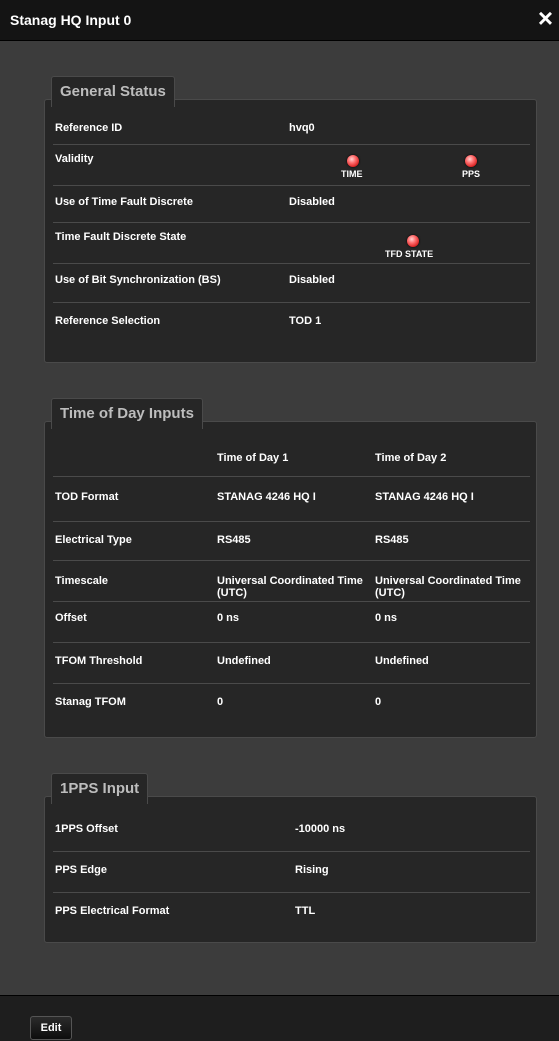 The height and width of the screenshot is (1041, 559). I want to click on row-tfd-state: Time Fault Discrete State TFD STATE, so click(291, 243).